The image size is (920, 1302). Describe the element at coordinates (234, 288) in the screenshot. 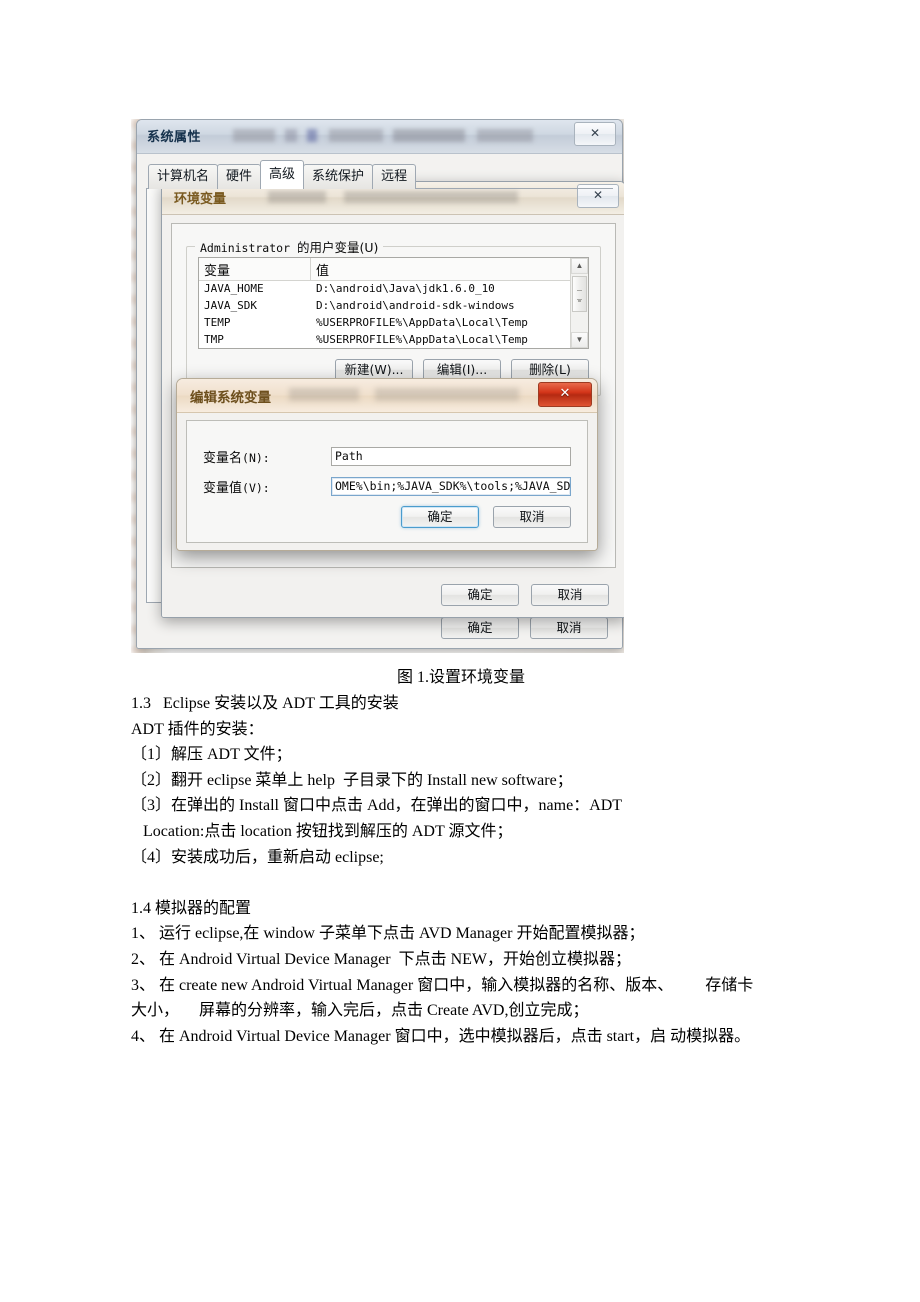

I see `cell-variable-name: JAVA_HOME` at that location.